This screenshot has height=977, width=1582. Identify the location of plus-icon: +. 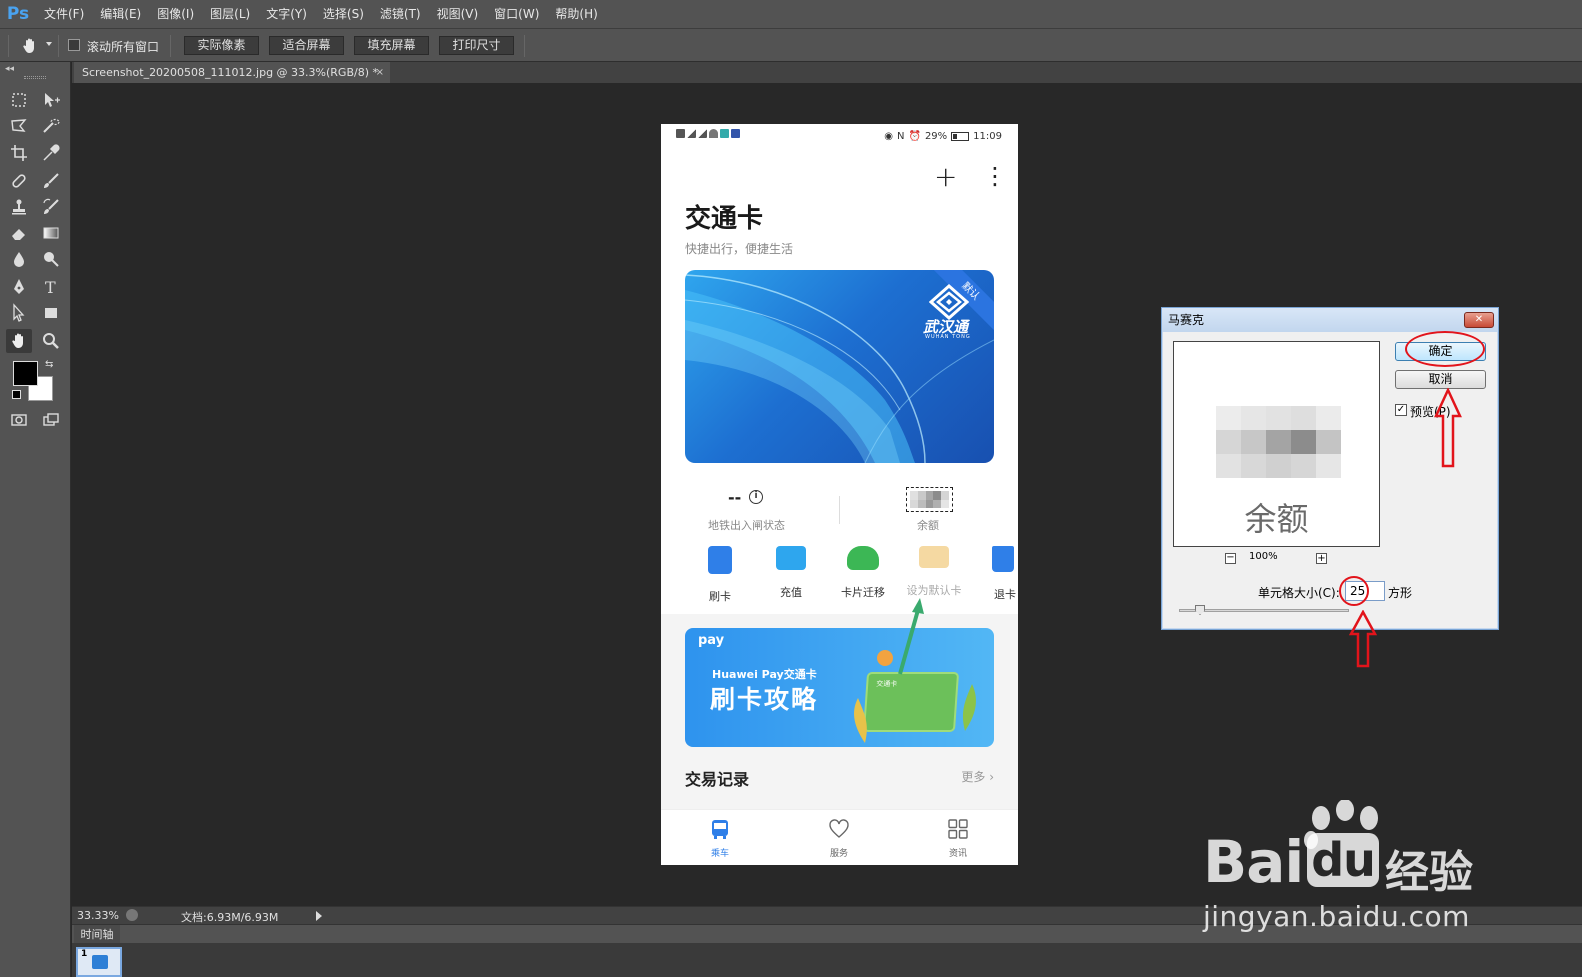
(945, 176).